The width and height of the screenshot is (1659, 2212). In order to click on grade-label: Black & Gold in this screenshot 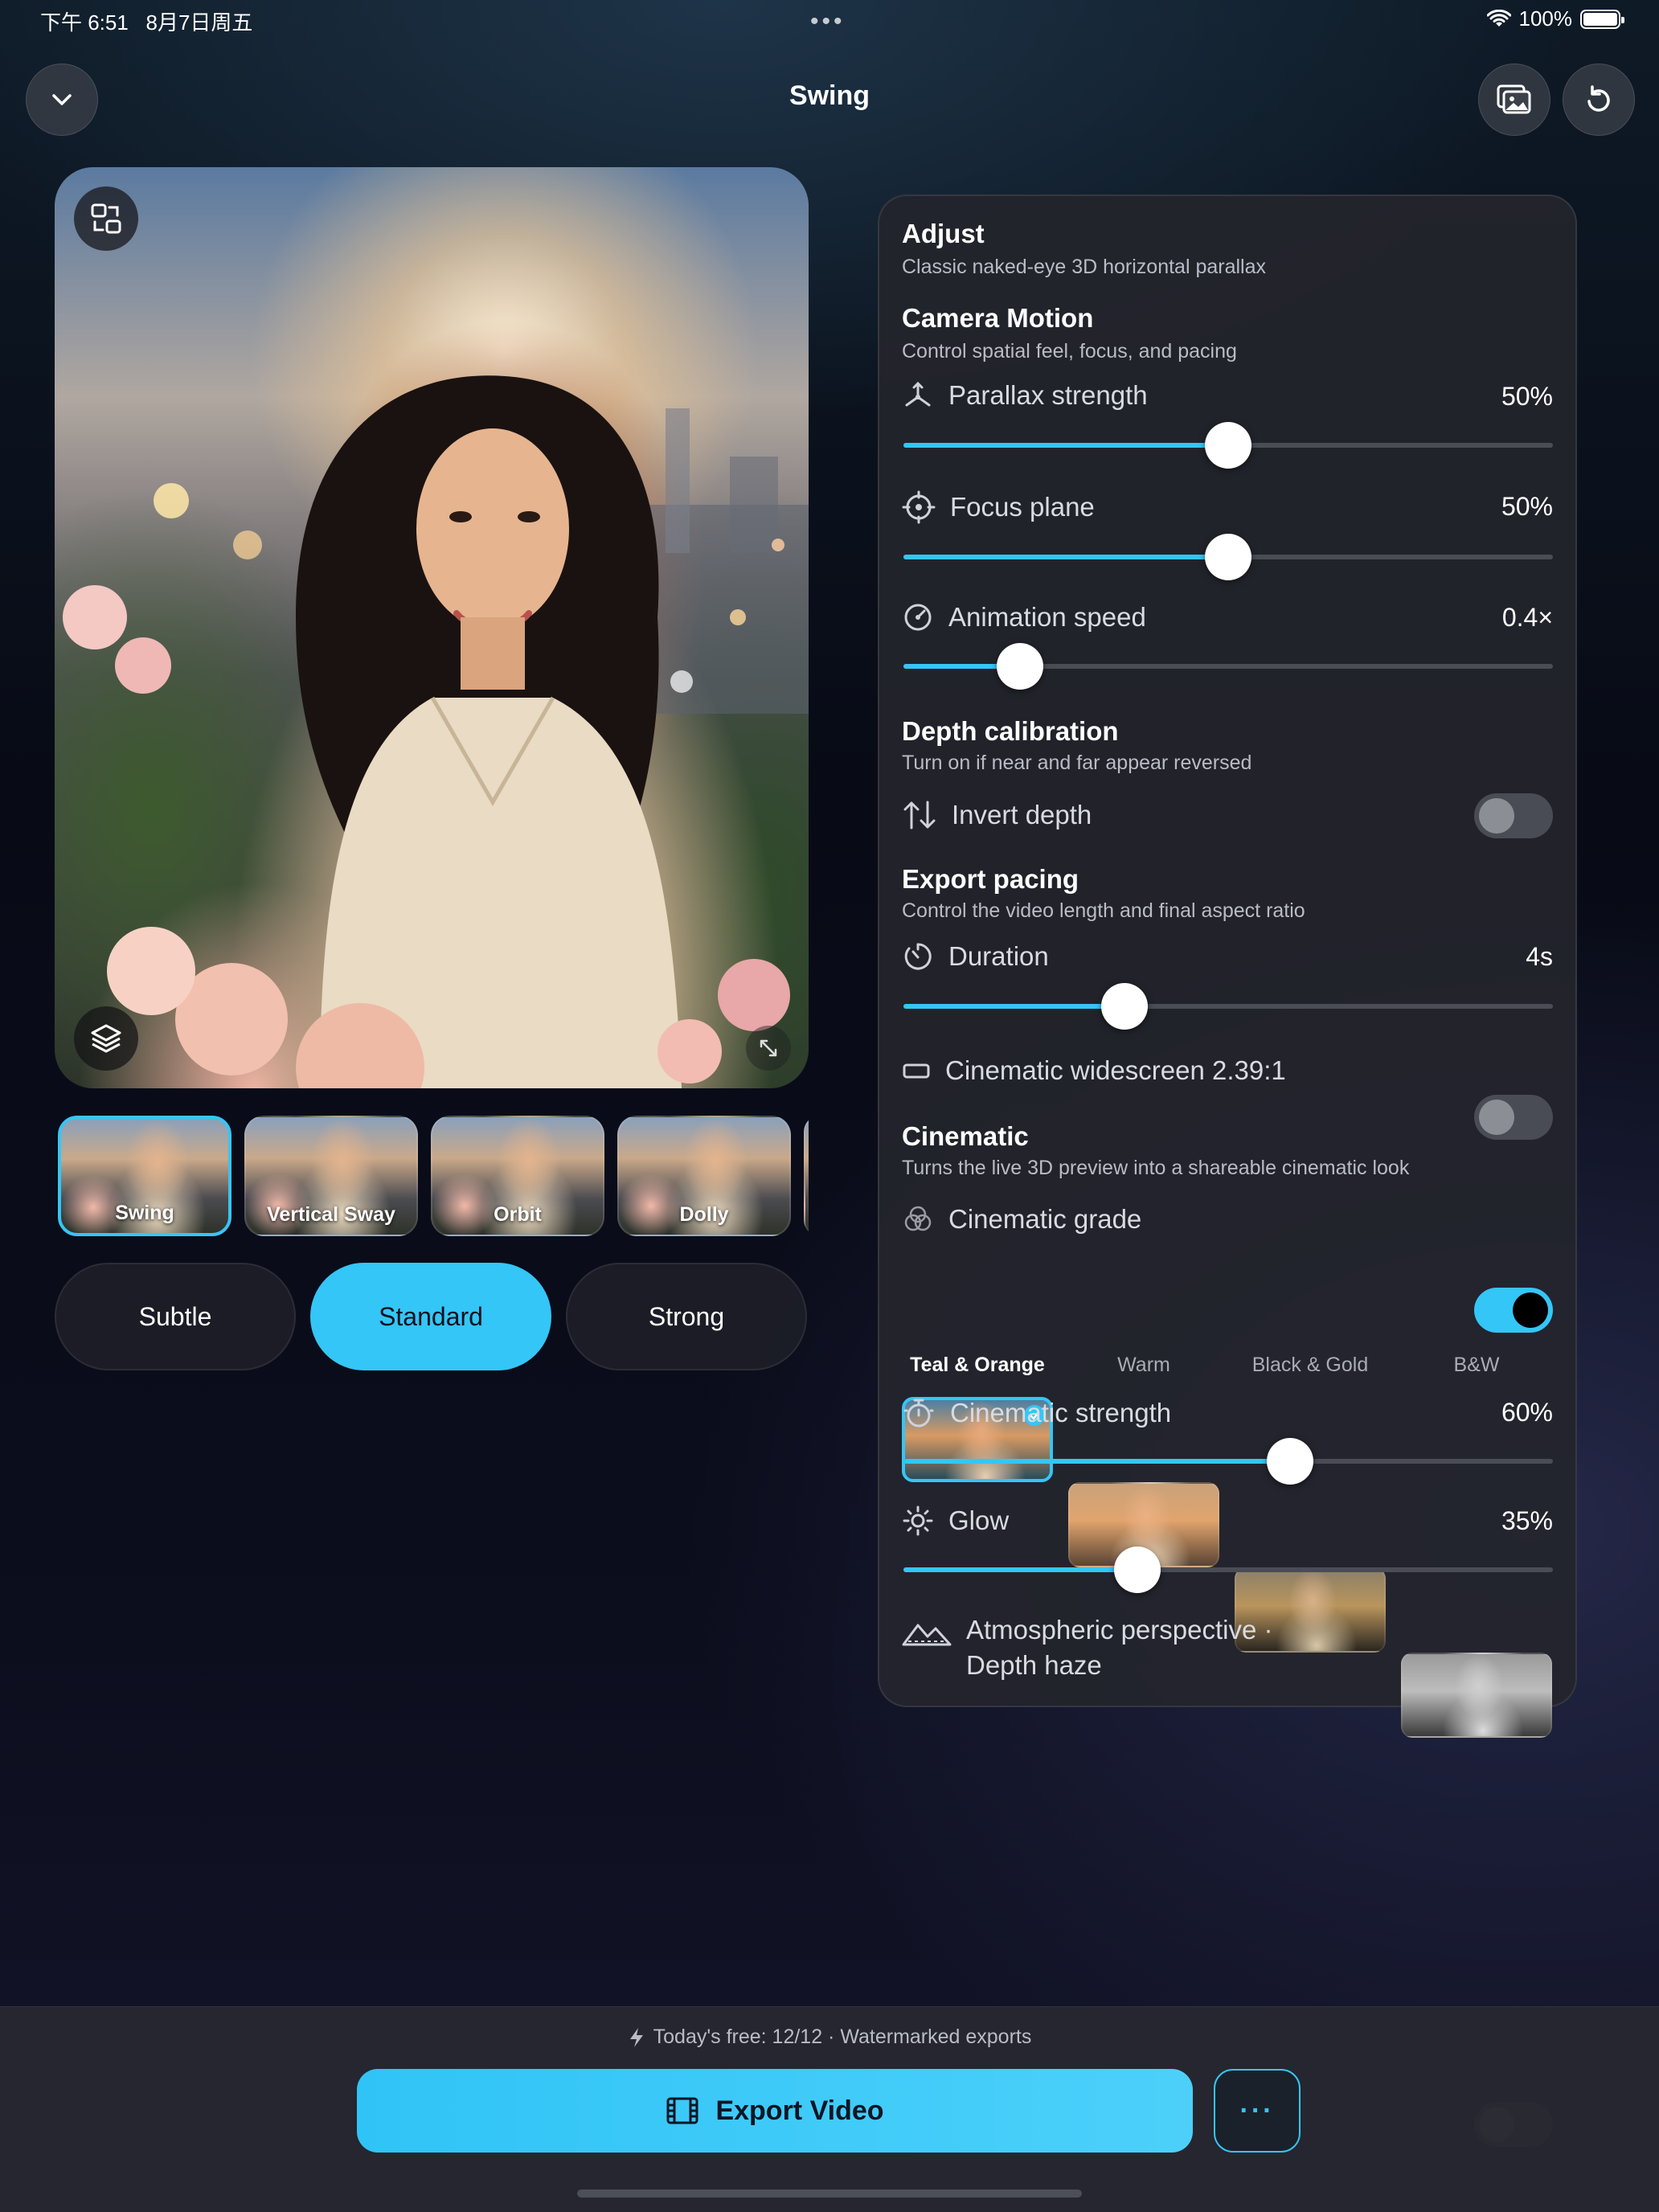, I will do `click(1310, 1365)`.